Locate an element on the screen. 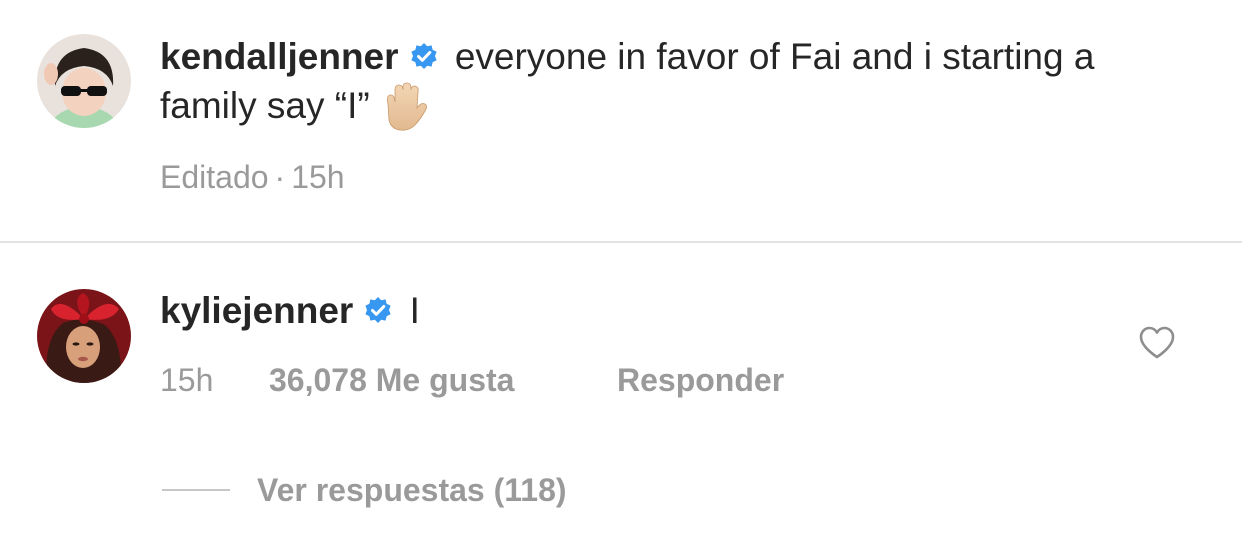  comment-divider is located at coordinates (621, 242).